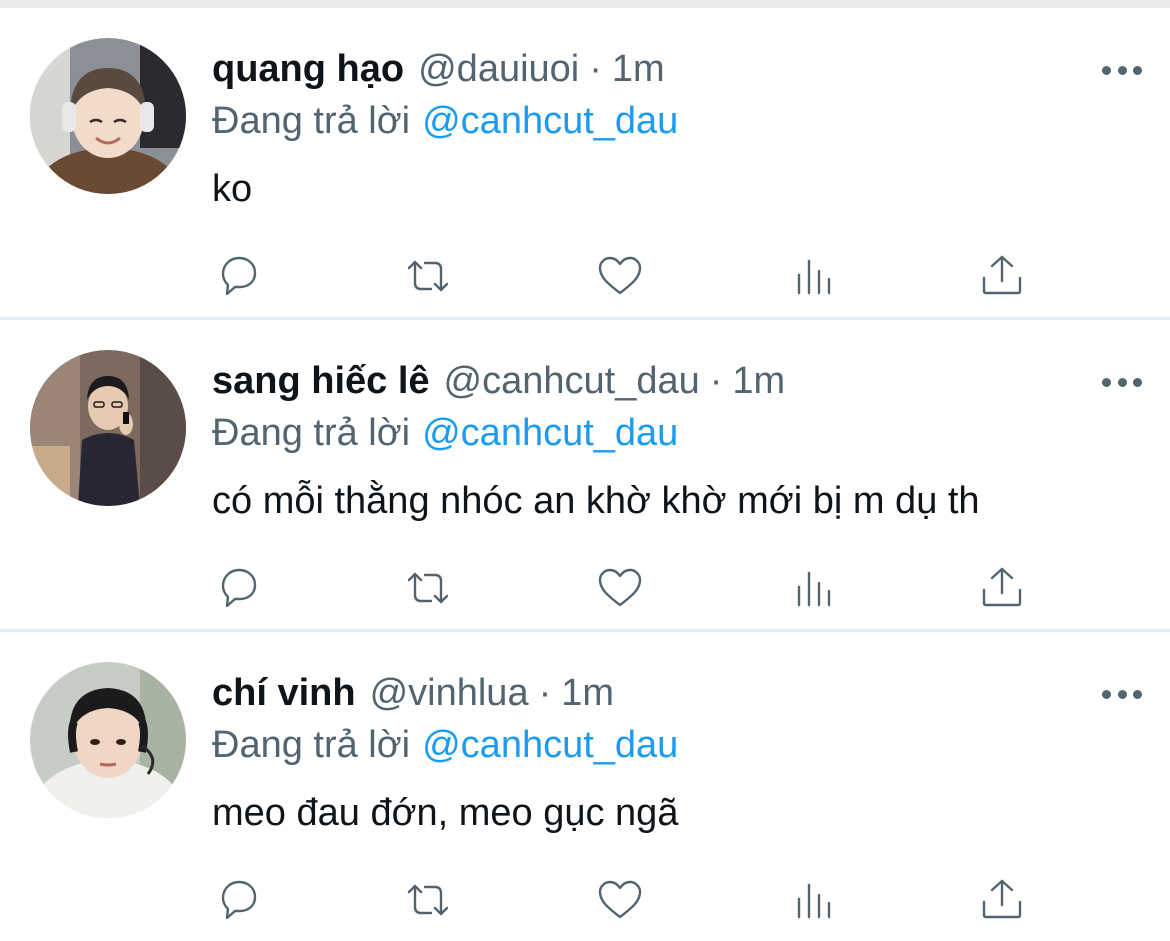 The image size is (1170, 941). Describe the element at coordinates (232, 189) in the screenshot. I see `tweet-text: ko` at that location.